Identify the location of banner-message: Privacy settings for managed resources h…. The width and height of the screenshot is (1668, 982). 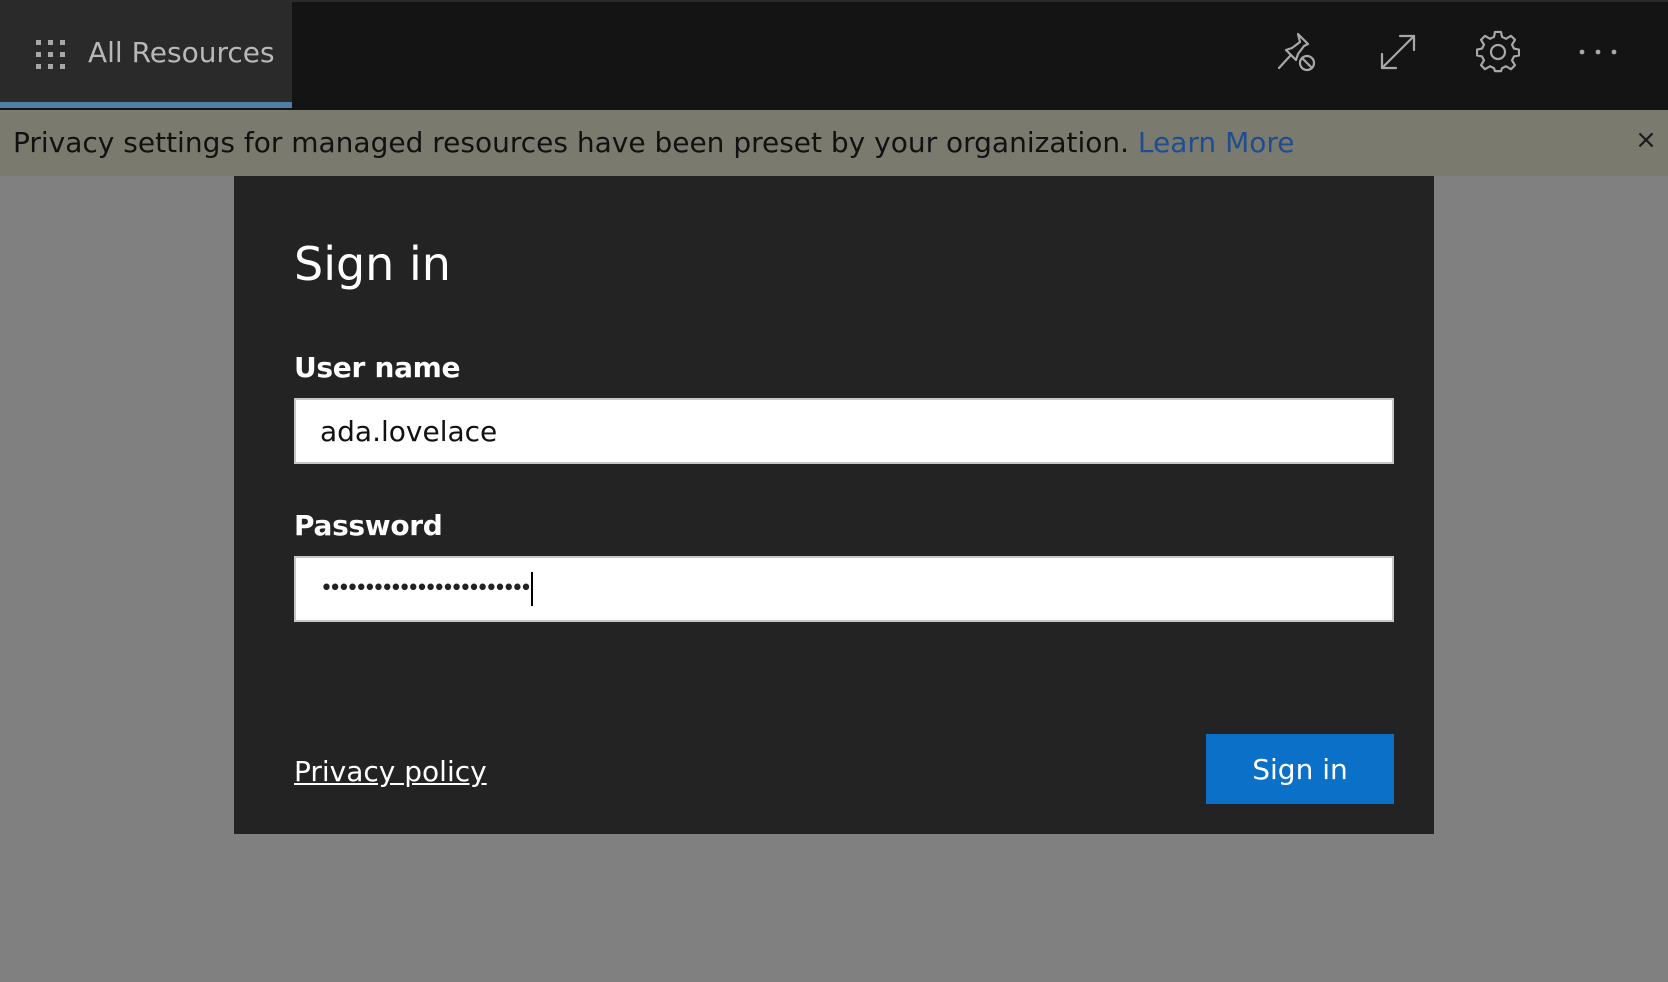
(571, 142).